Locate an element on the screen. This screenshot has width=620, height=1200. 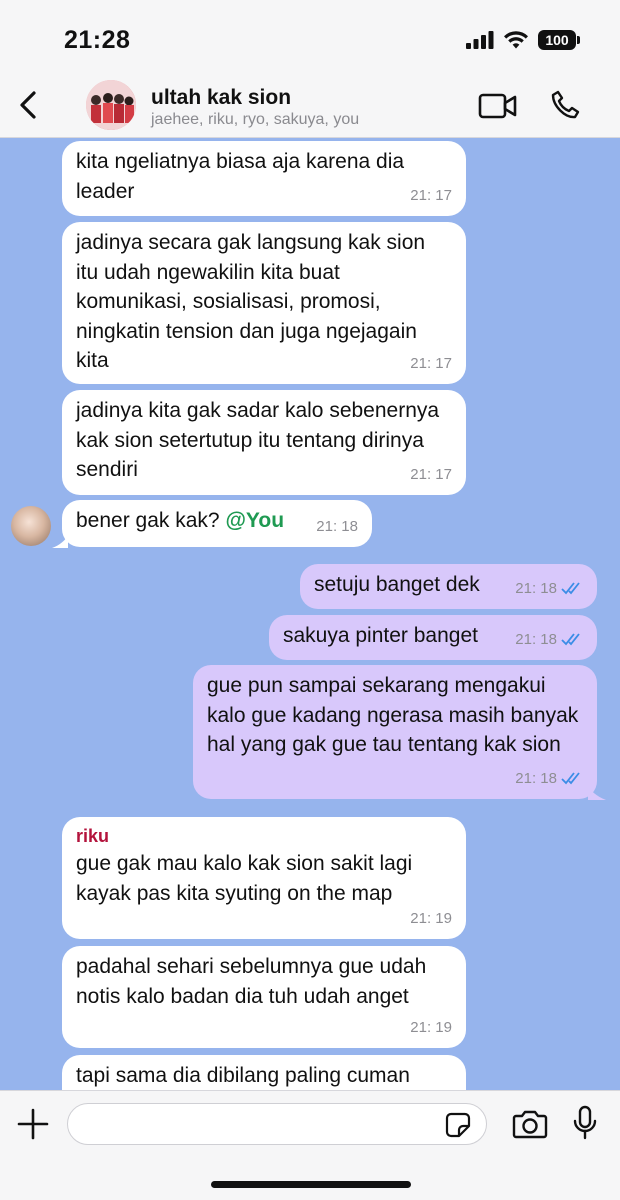
plus-icon is located at coordinates (33, 1124).